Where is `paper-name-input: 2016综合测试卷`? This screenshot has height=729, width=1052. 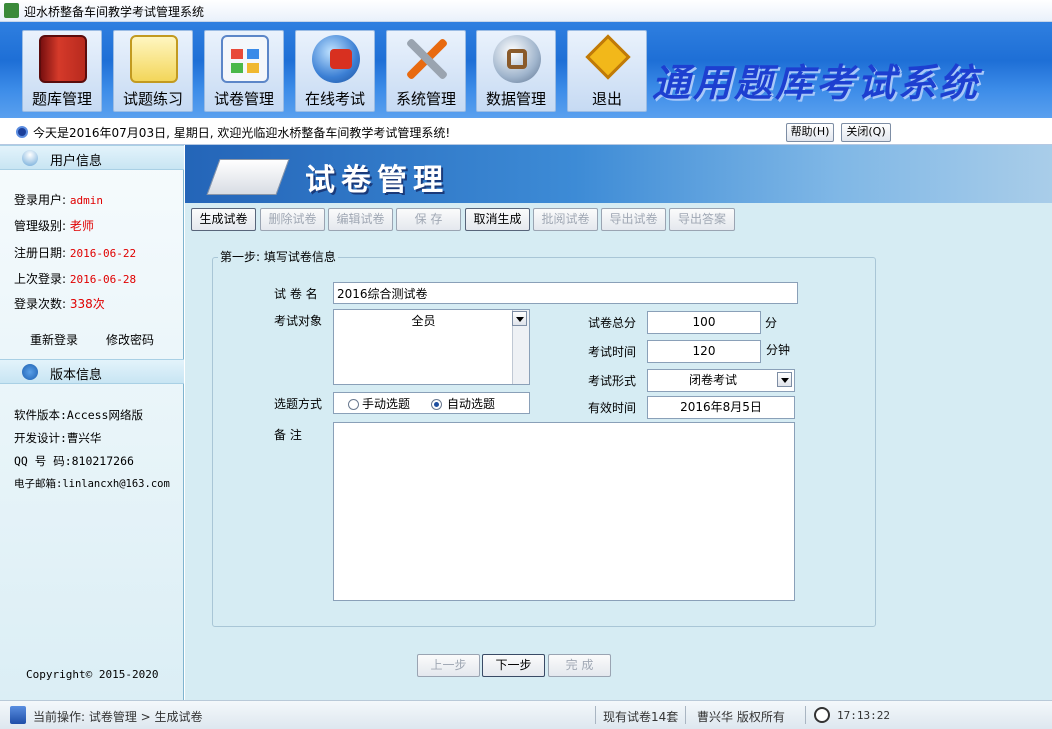
paper-name-input: 2016综合测试卷 is located at coordinates (565, 293).